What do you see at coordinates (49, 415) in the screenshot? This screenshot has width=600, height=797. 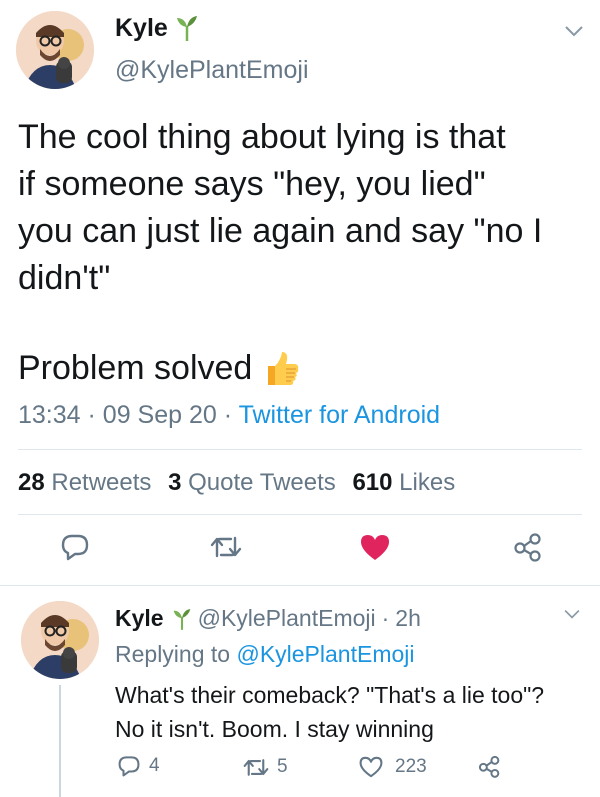 I see `tweet-time: 13:34` at bounding box center [49, 415].